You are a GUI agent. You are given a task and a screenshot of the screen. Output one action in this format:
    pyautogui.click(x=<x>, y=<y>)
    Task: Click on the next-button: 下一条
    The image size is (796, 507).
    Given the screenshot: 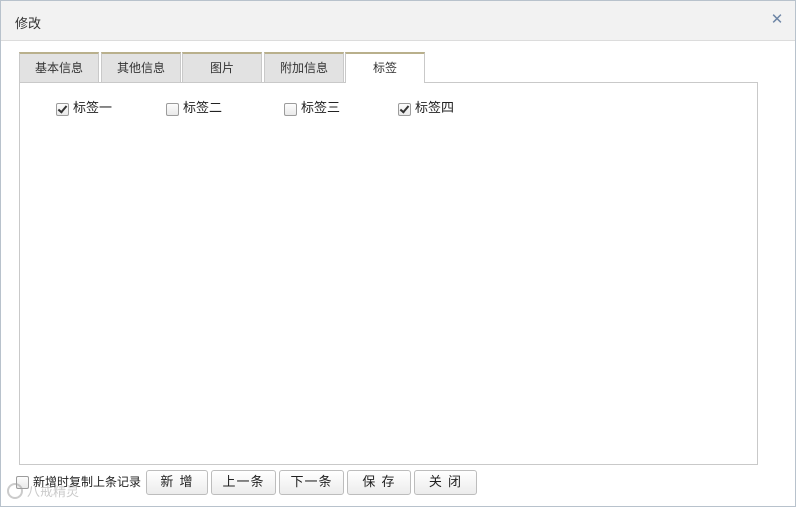 What is the action you would take?
    pyautogui.click(x=311, y=482)
    